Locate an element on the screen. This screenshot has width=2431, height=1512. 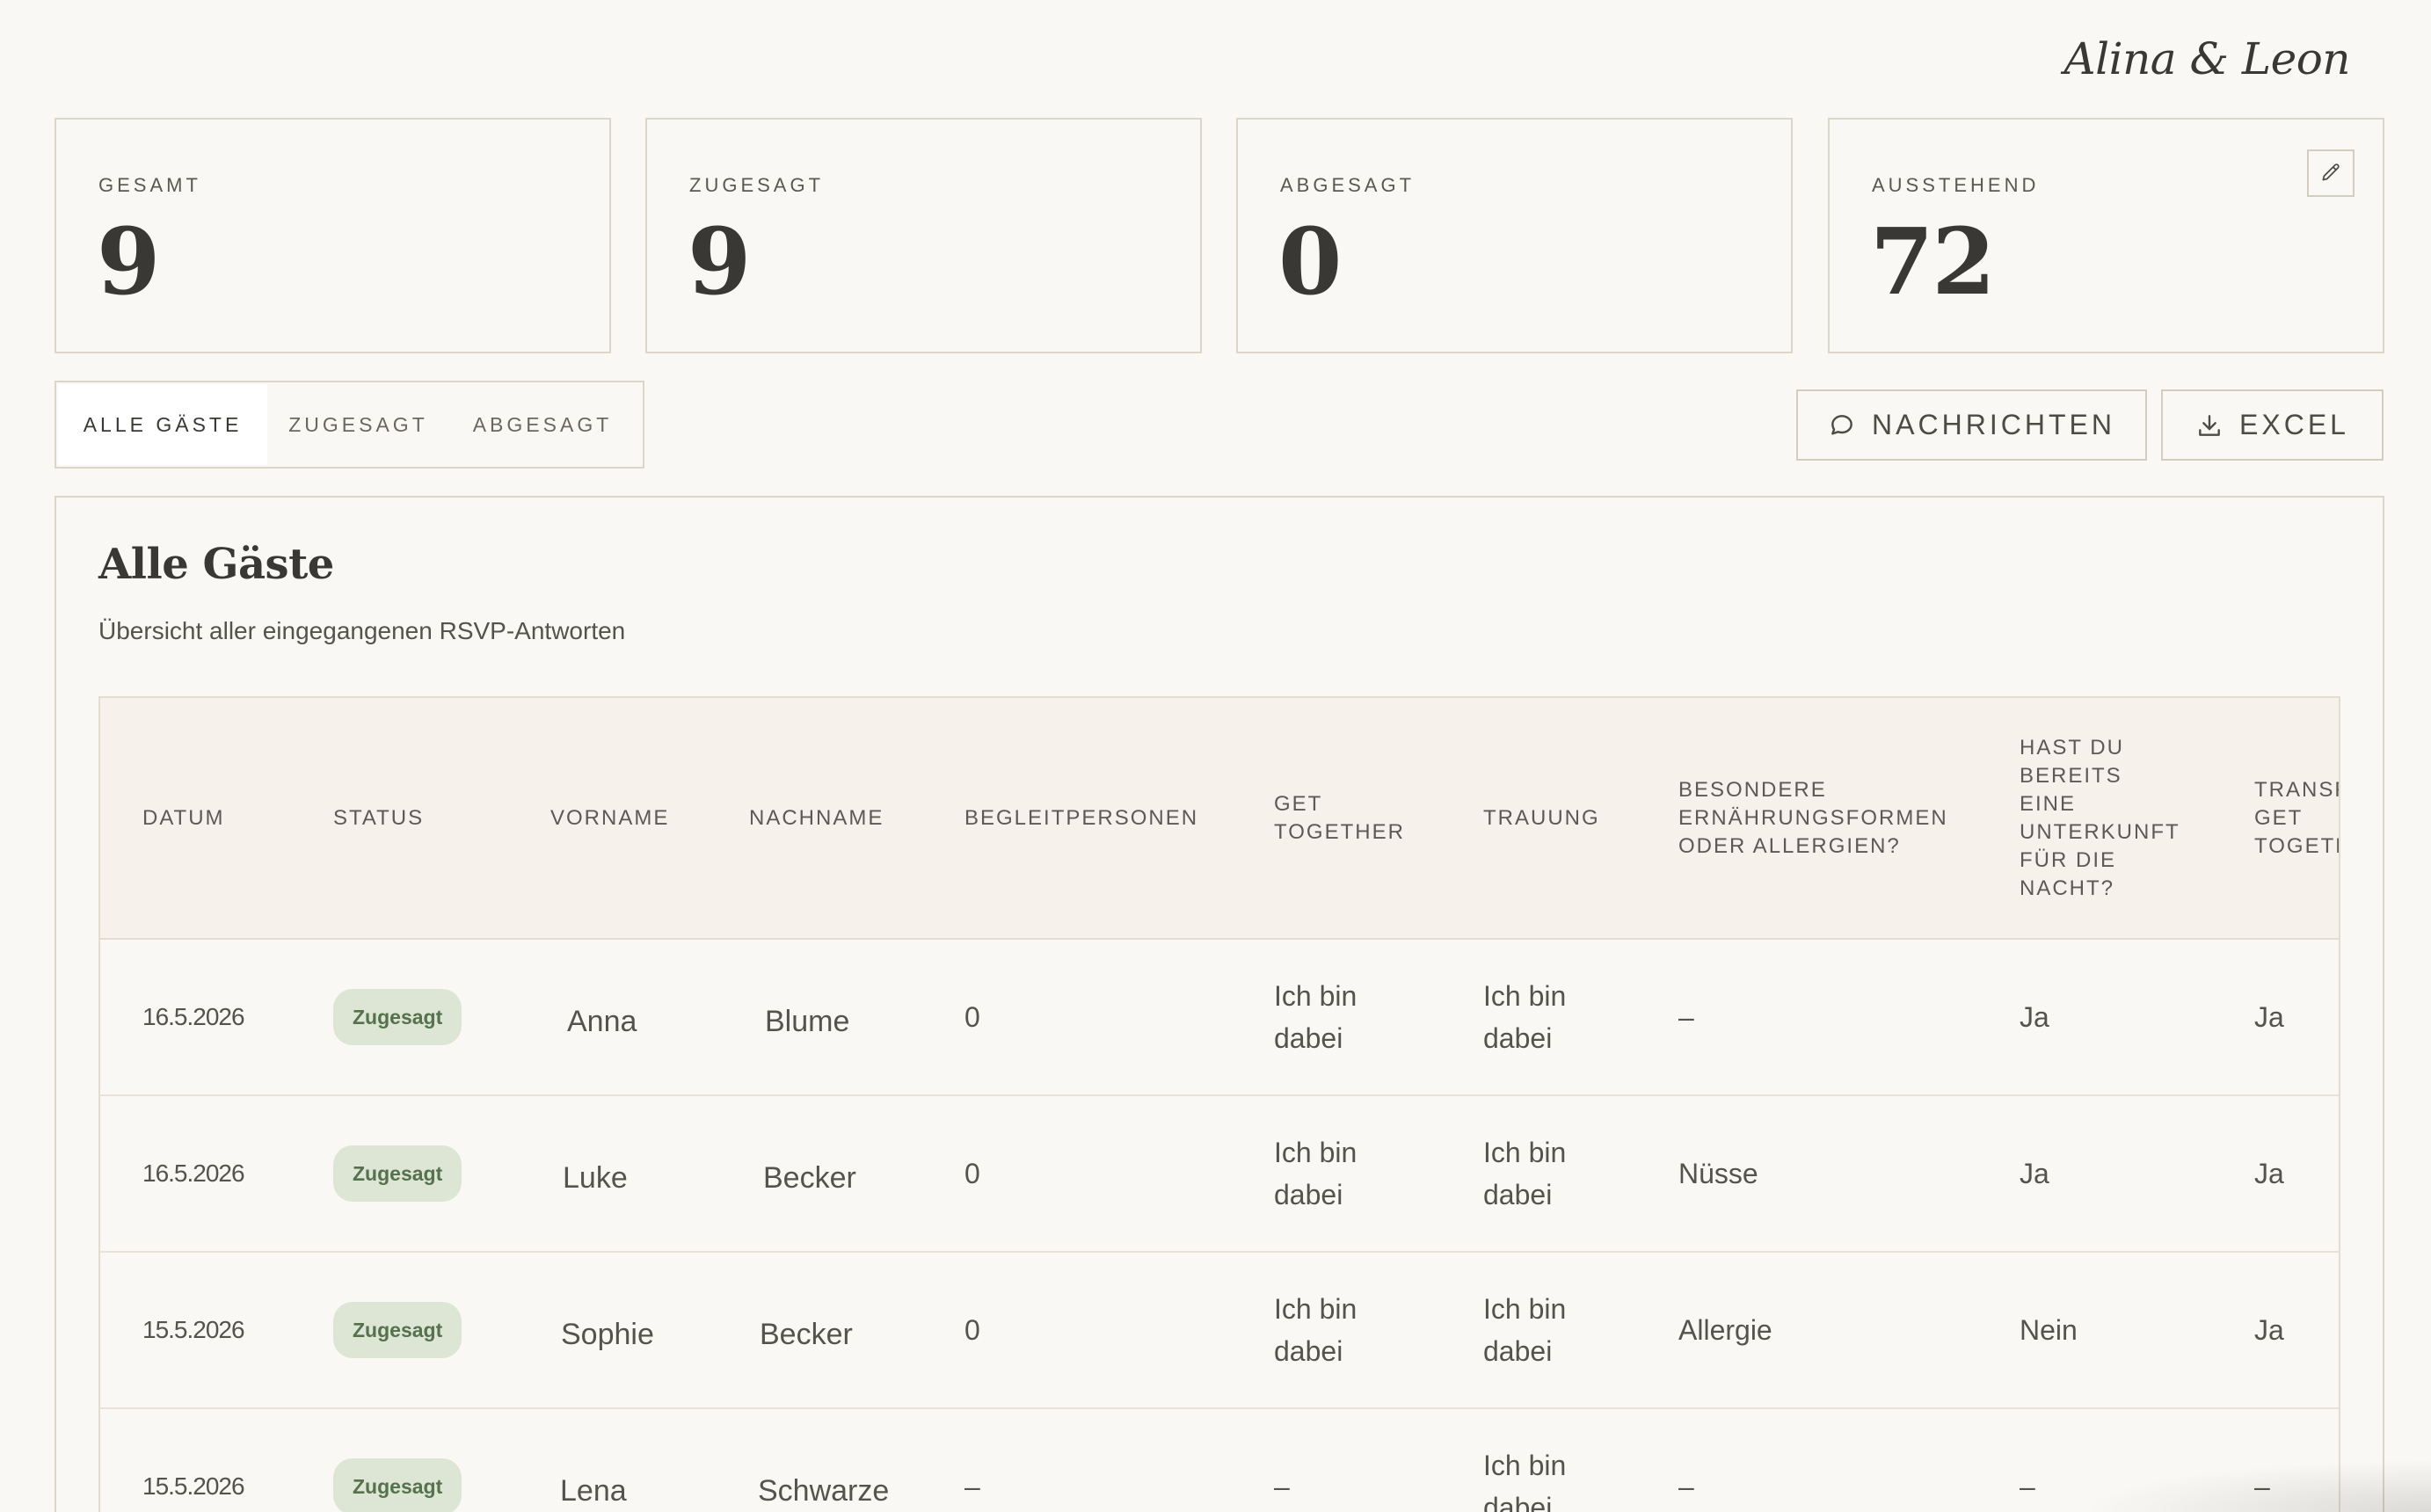
cell-nachname: Schwarze is located at coordinates (814, 1460).